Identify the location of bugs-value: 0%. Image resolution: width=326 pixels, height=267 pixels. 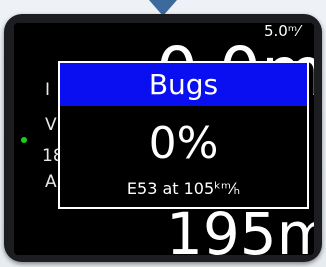
(183, 143).